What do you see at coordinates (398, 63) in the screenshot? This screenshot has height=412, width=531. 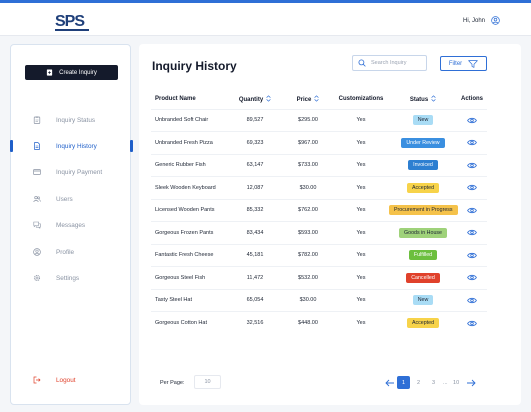 I see `search-input` at bounding box center [398, 63].